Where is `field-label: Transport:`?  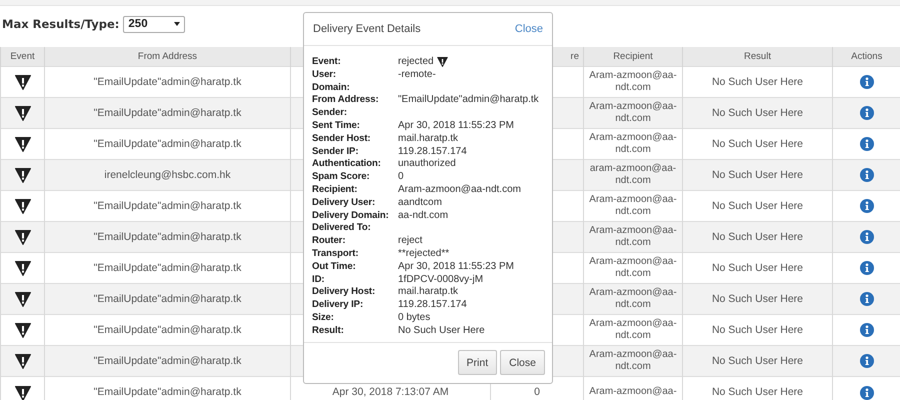
field-label: Transport: is located at coordinates (336, 254).